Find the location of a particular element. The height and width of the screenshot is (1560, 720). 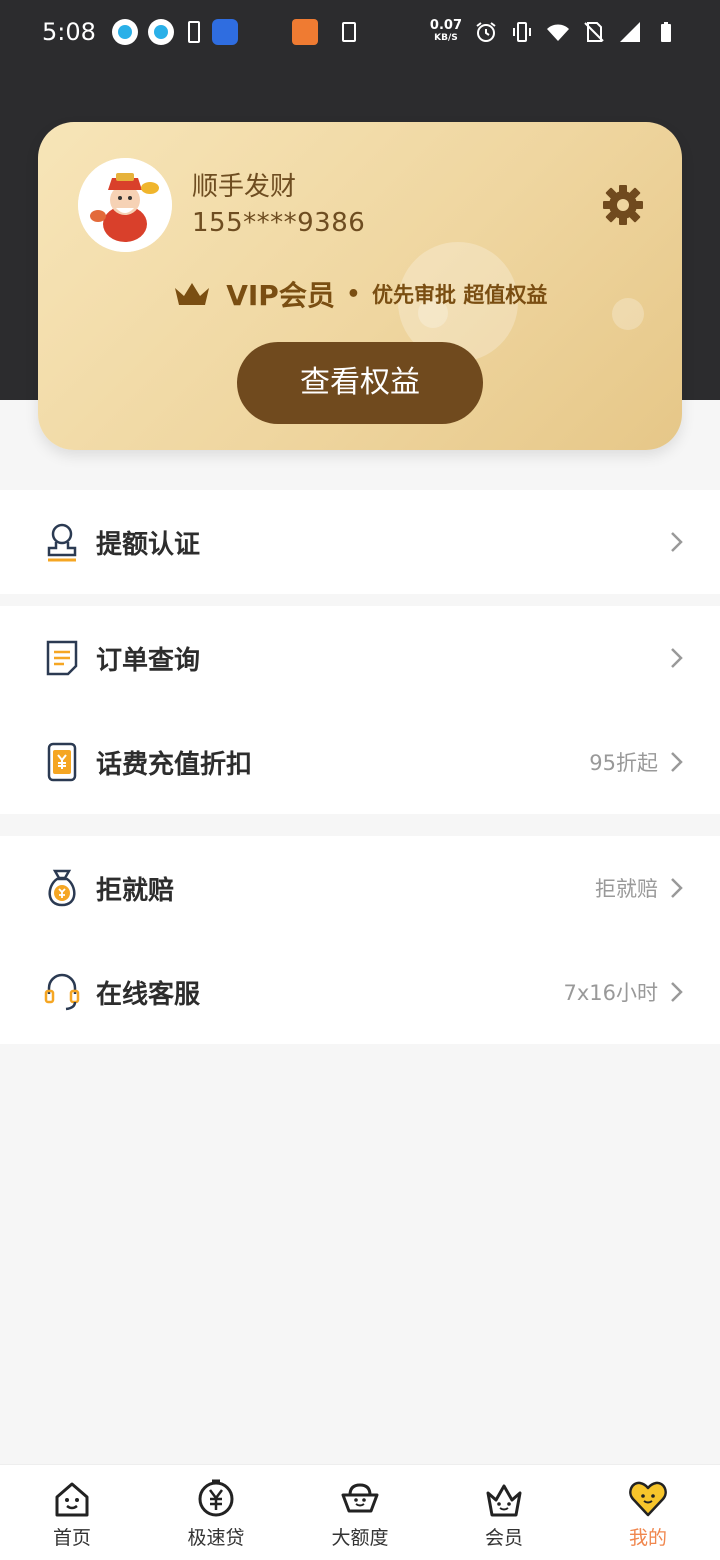

orange-app-icon is located at coordinates (304, 32).